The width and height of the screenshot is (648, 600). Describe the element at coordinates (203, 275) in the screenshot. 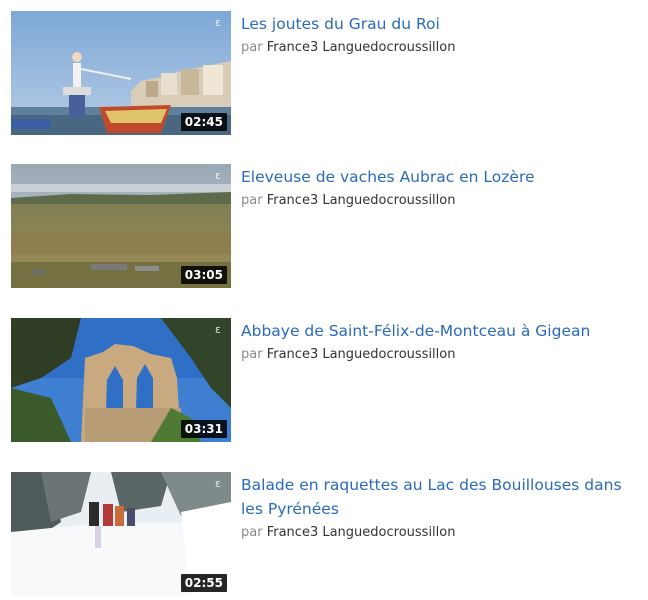

I see `video-duration: 03:05` at that location.